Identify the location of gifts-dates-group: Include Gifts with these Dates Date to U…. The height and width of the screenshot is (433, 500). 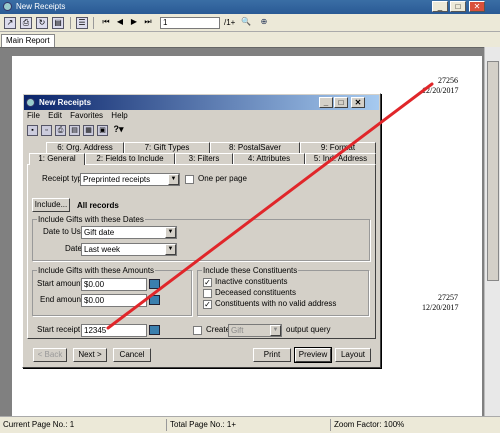
(201, 238).